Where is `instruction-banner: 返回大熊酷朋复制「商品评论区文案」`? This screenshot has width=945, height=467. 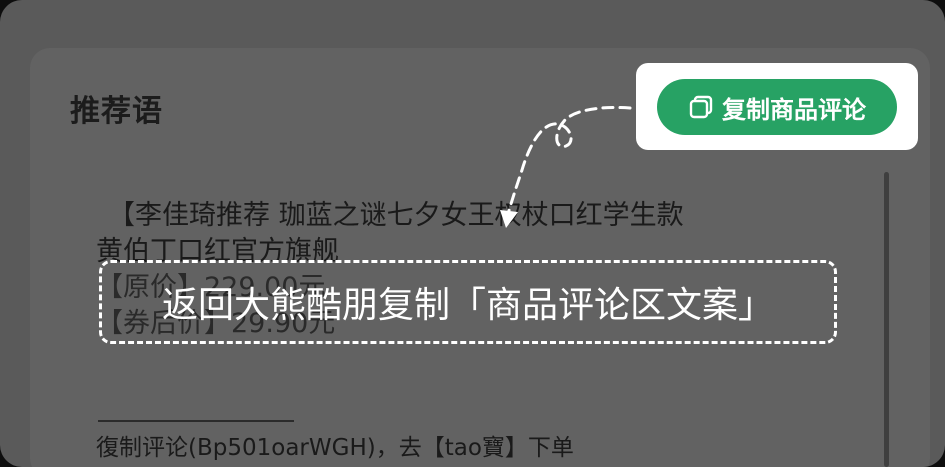 instruction-banner: 返回大熊酷朋复制「商品评论区文案」 is located at coordinates (468, 302).